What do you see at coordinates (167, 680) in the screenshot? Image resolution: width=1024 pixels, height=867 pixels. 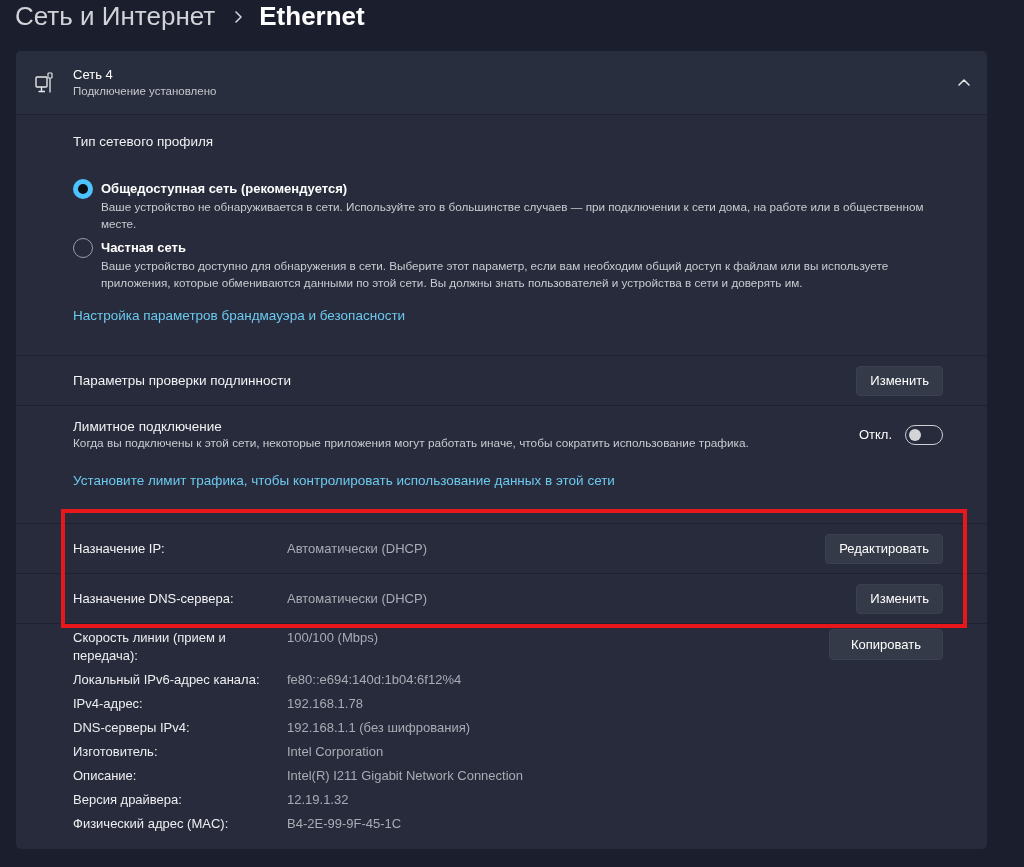 I see `property-label: Локальный IPv6-адрес канала:` at bounding box center [167, 680].